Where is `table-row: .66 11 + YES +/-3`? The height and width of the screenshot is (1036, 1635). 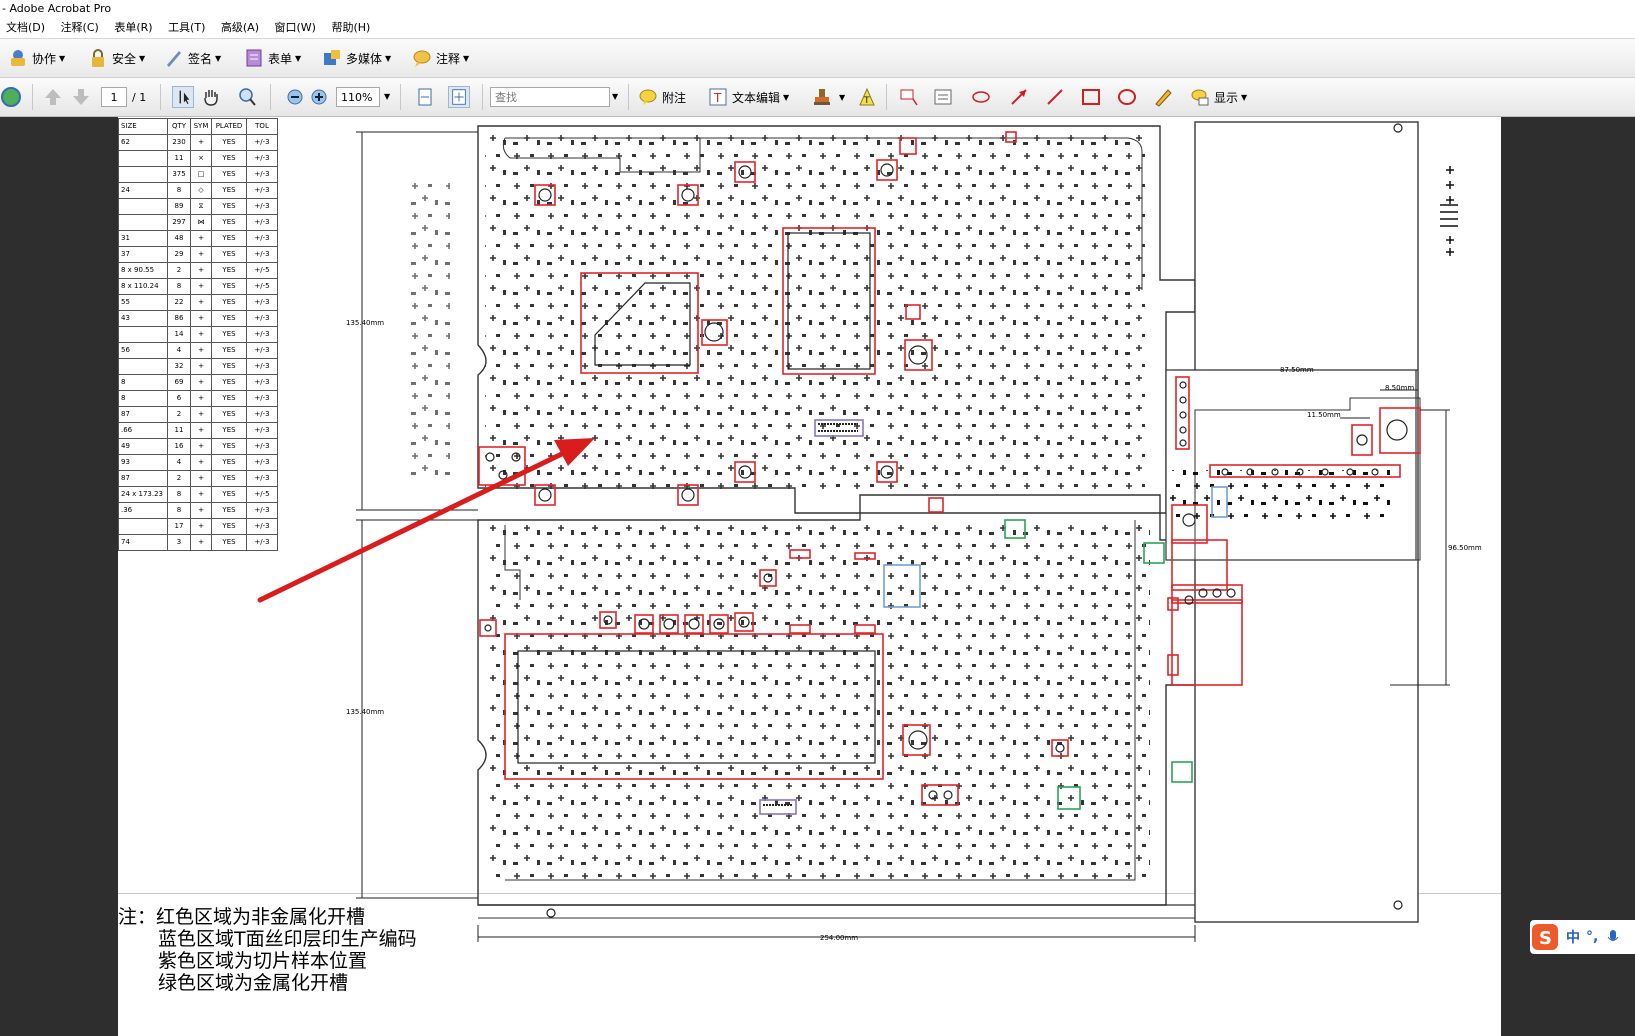
table-row: .66 11 + YES +/-3 is located at coordinates (198, 430).